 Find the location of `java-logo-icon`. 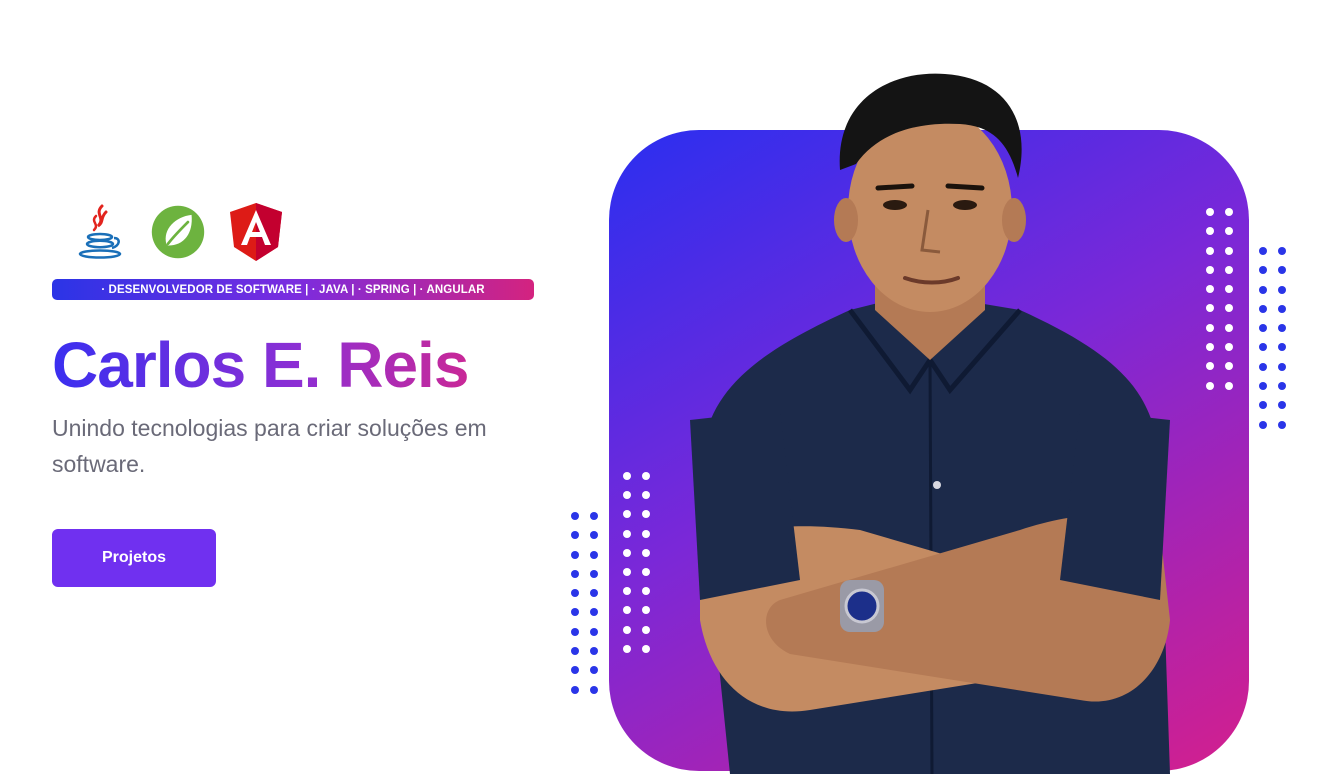

java-logo-icon is located at coordinates (100, 232).